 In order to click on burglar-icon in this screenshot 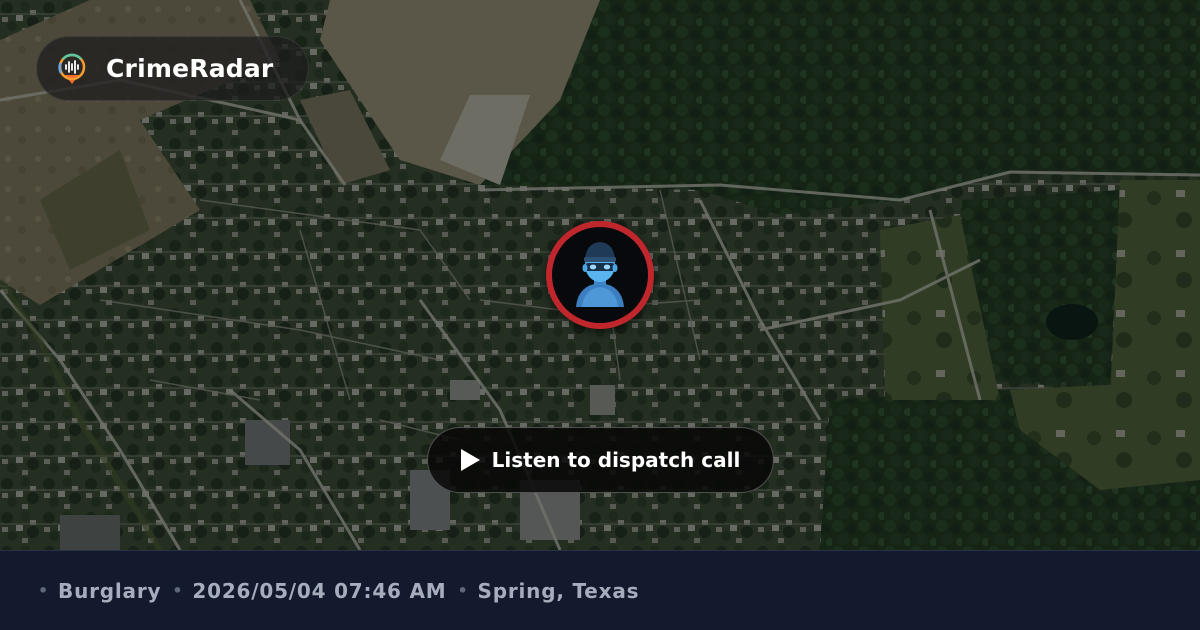, I will do `click(600, 274)`.